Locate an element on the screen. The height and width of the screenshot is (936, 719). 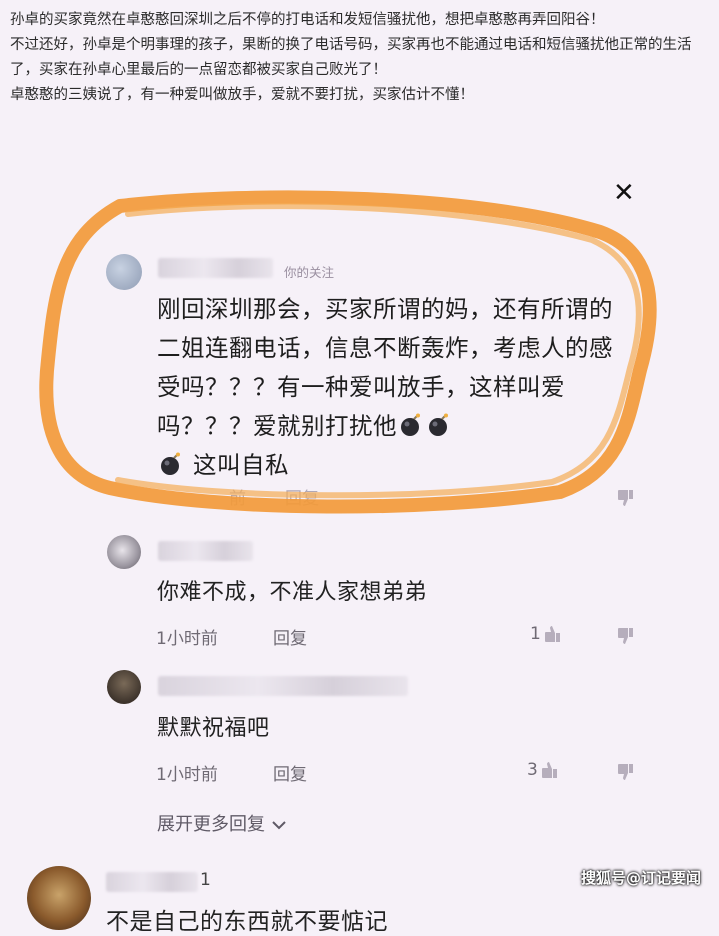
like-count: 1 is located at coordinates (535, 634).